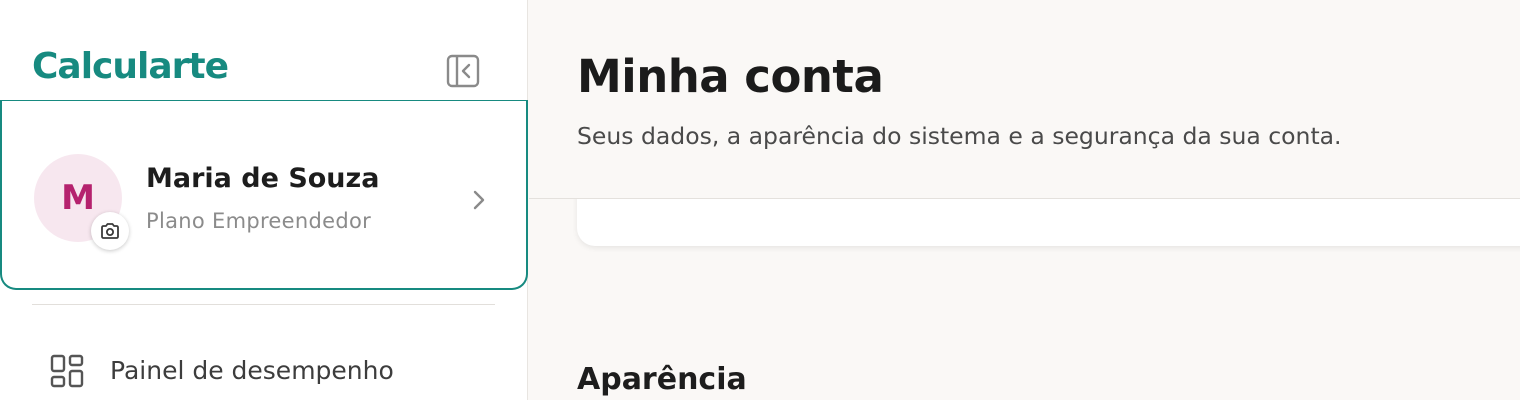 The height and width of the screenshot is (400, 1520). Describe the element at coordinates (263, 178) in the screenshot. I see `profile-name: Maria de Souza` at that location.